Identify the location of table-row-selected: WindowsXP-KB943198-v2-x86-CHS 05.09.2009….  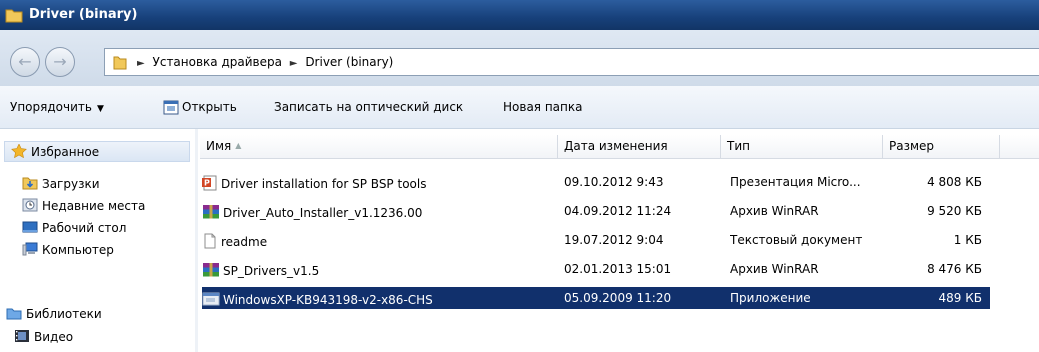
(596, 298).